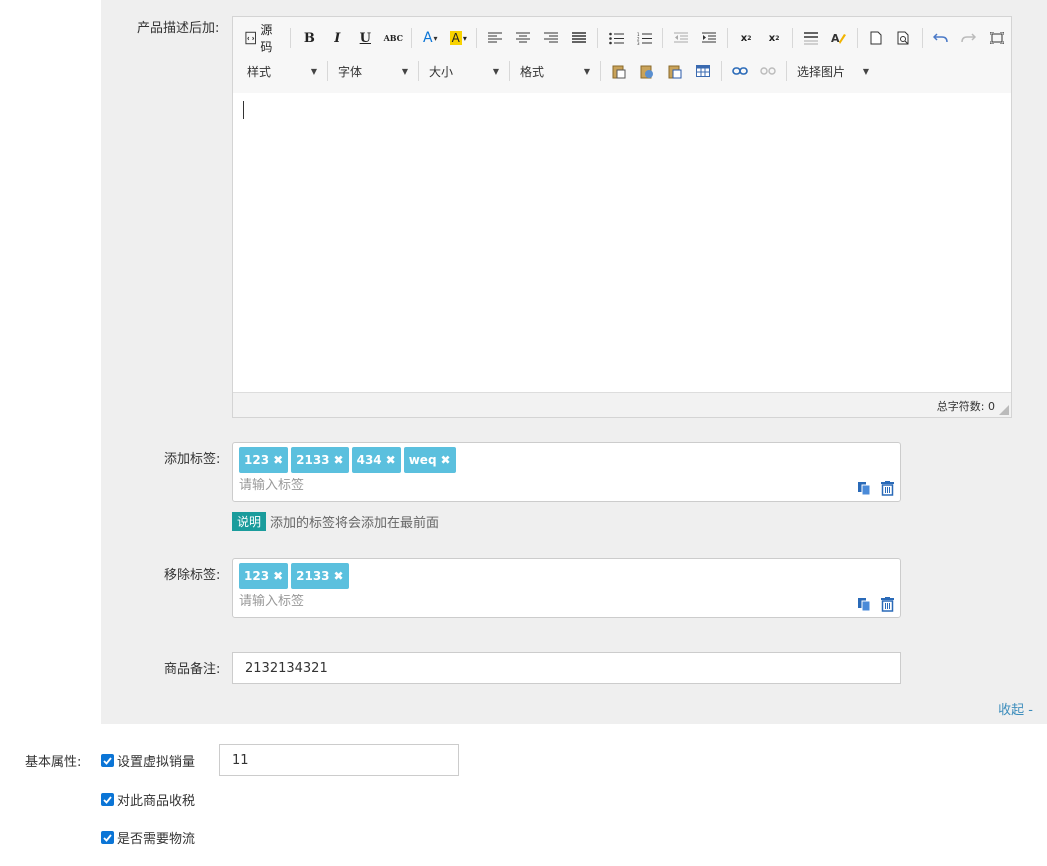  I want to click on strikethrough-button: ABC, so click(393, 38).